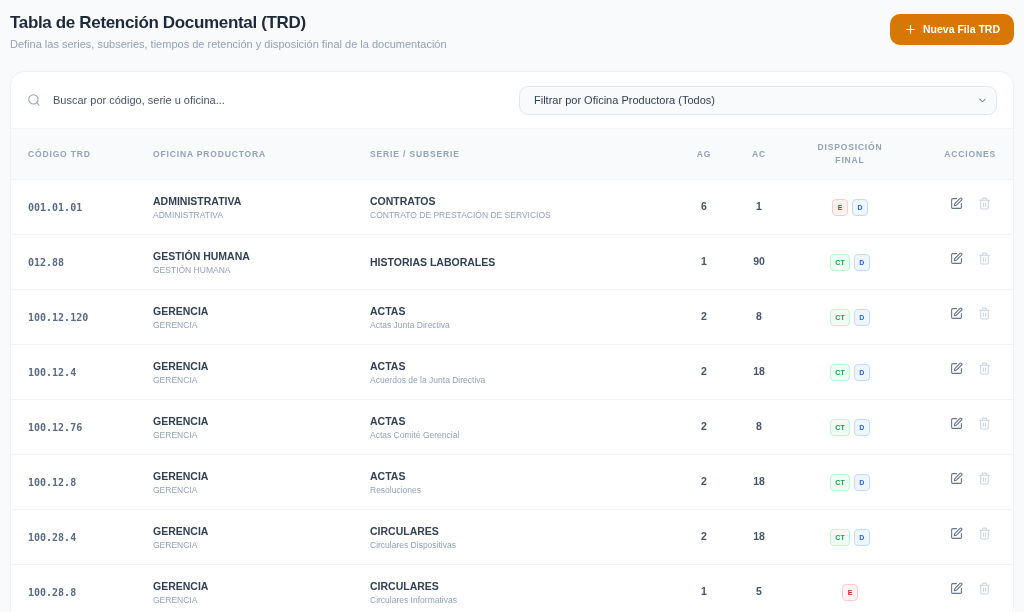 The height and width of the screenshot is (612, 1024). What do you see at coordinates (188, 214) in the screenshot?
I see `office-subname: ADMINISTRATIVA` at bounding box center [188, 214].